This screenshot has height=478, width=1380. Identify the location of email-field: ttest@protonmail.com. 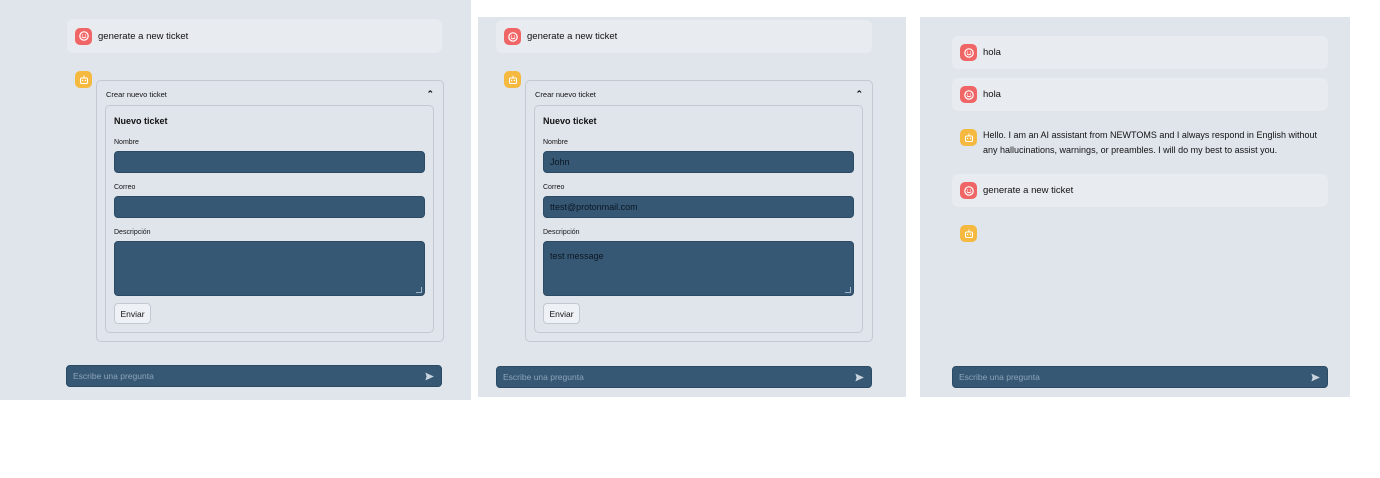
(698, 207).